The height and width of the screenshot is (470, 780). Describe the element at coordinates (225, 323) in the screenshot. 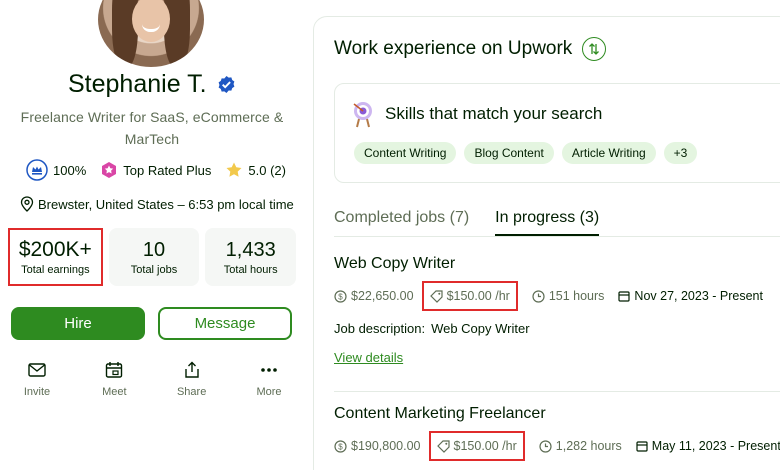

I see `message-button: Message` at that location.